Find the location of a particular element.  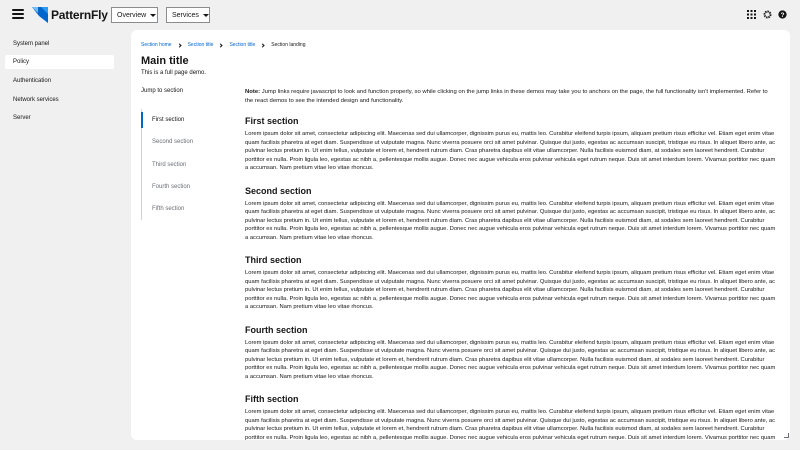

sidebar-item-authentication: Authentication is located at coordinates (59, 81).